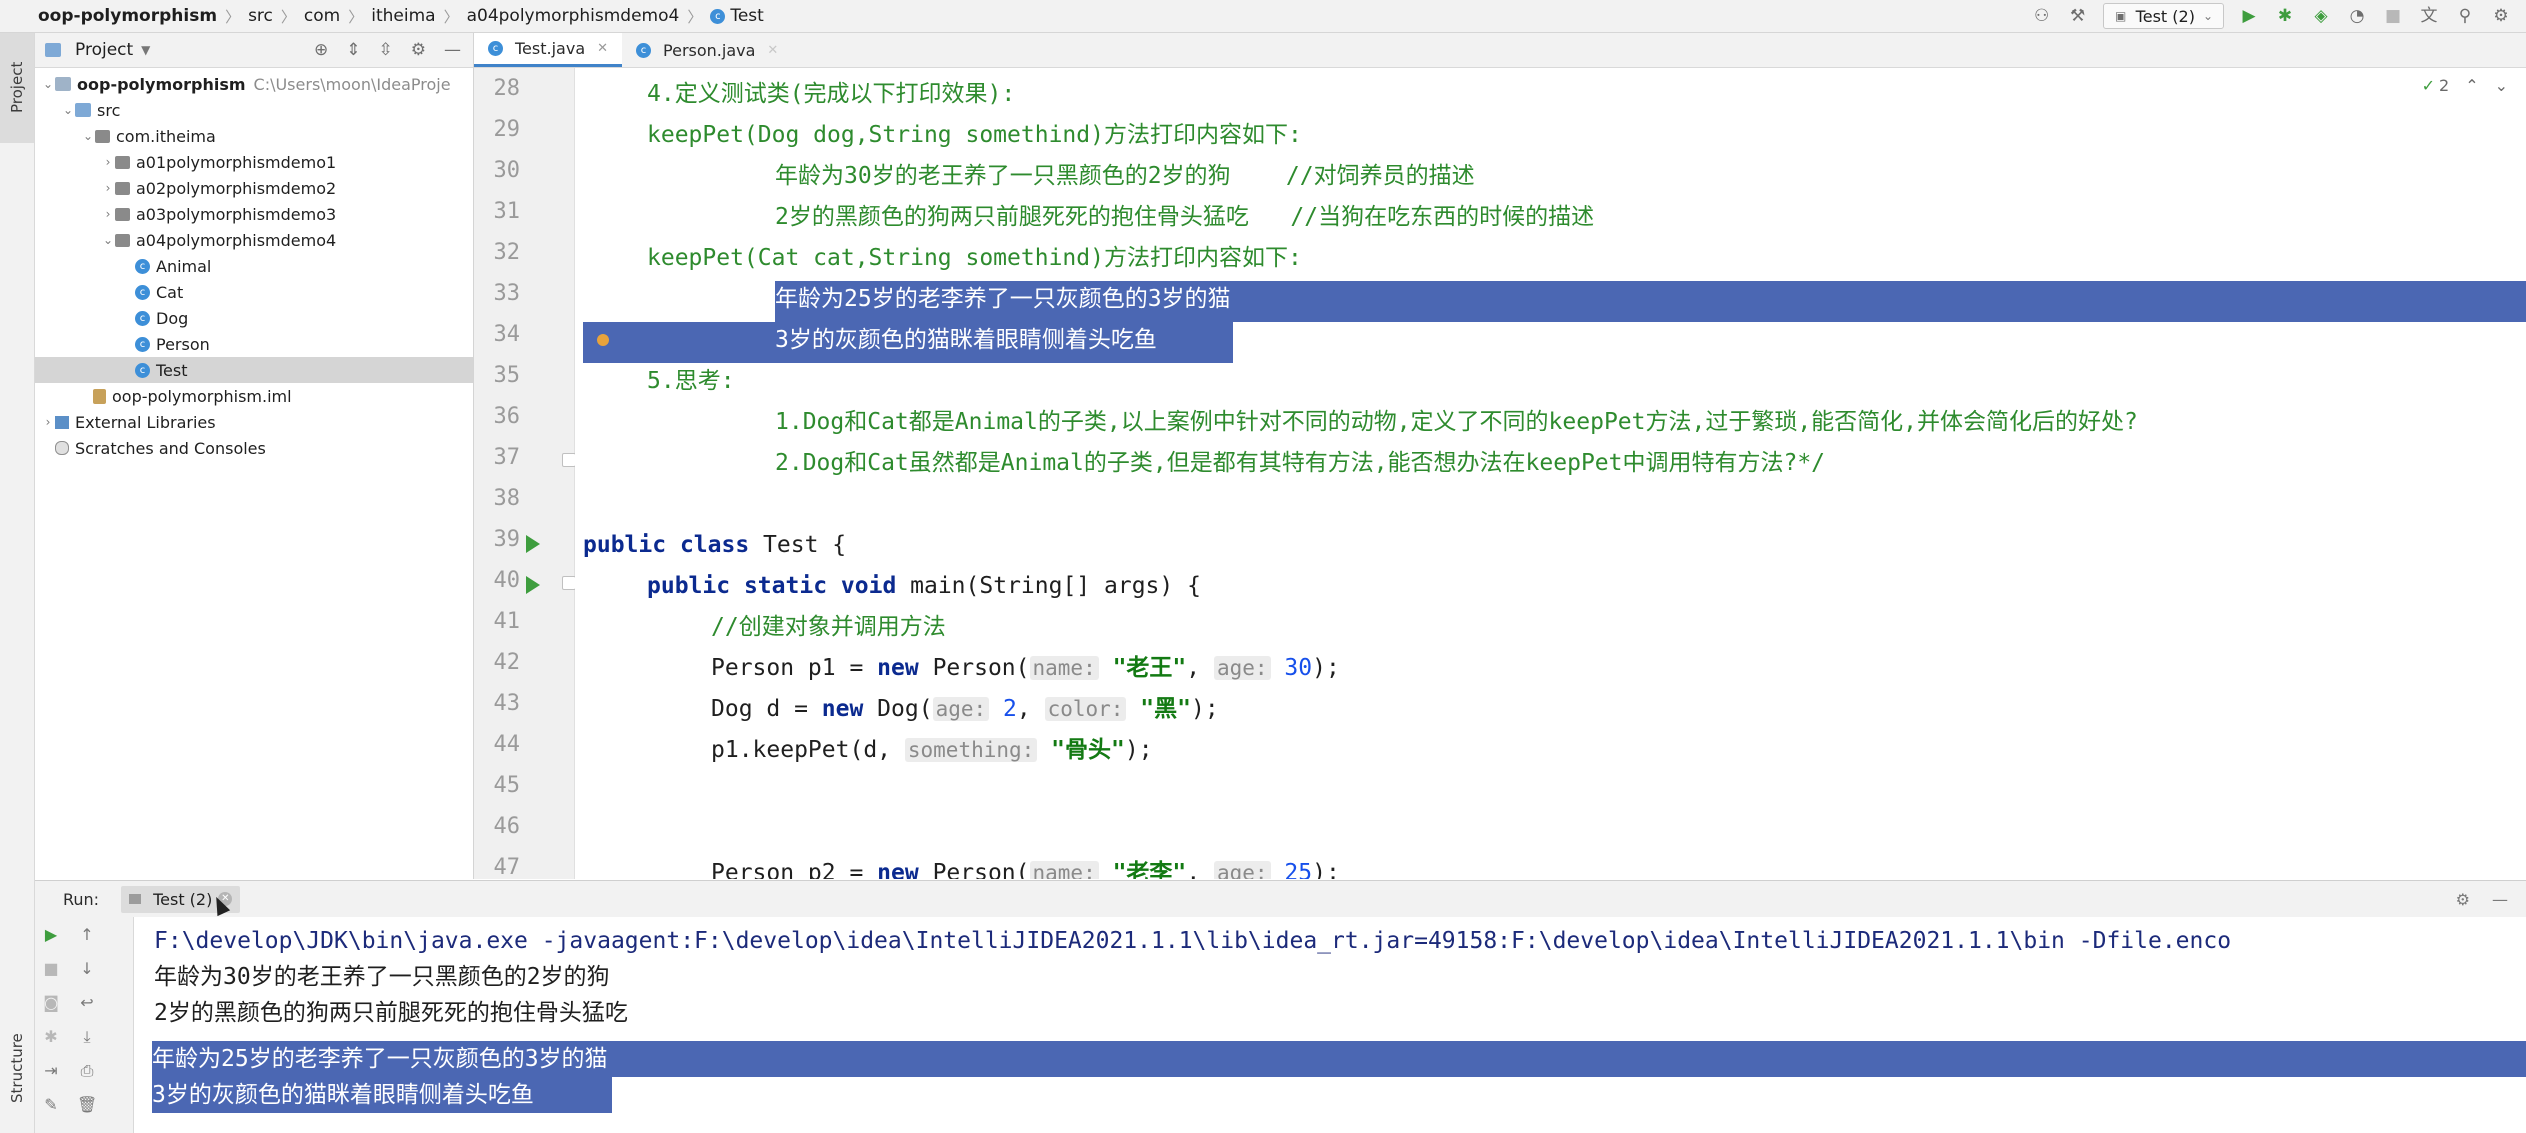 This screenshot has height=1133, width=2526. I want to click on tree-item-class: c Dog, so click(254, 318).